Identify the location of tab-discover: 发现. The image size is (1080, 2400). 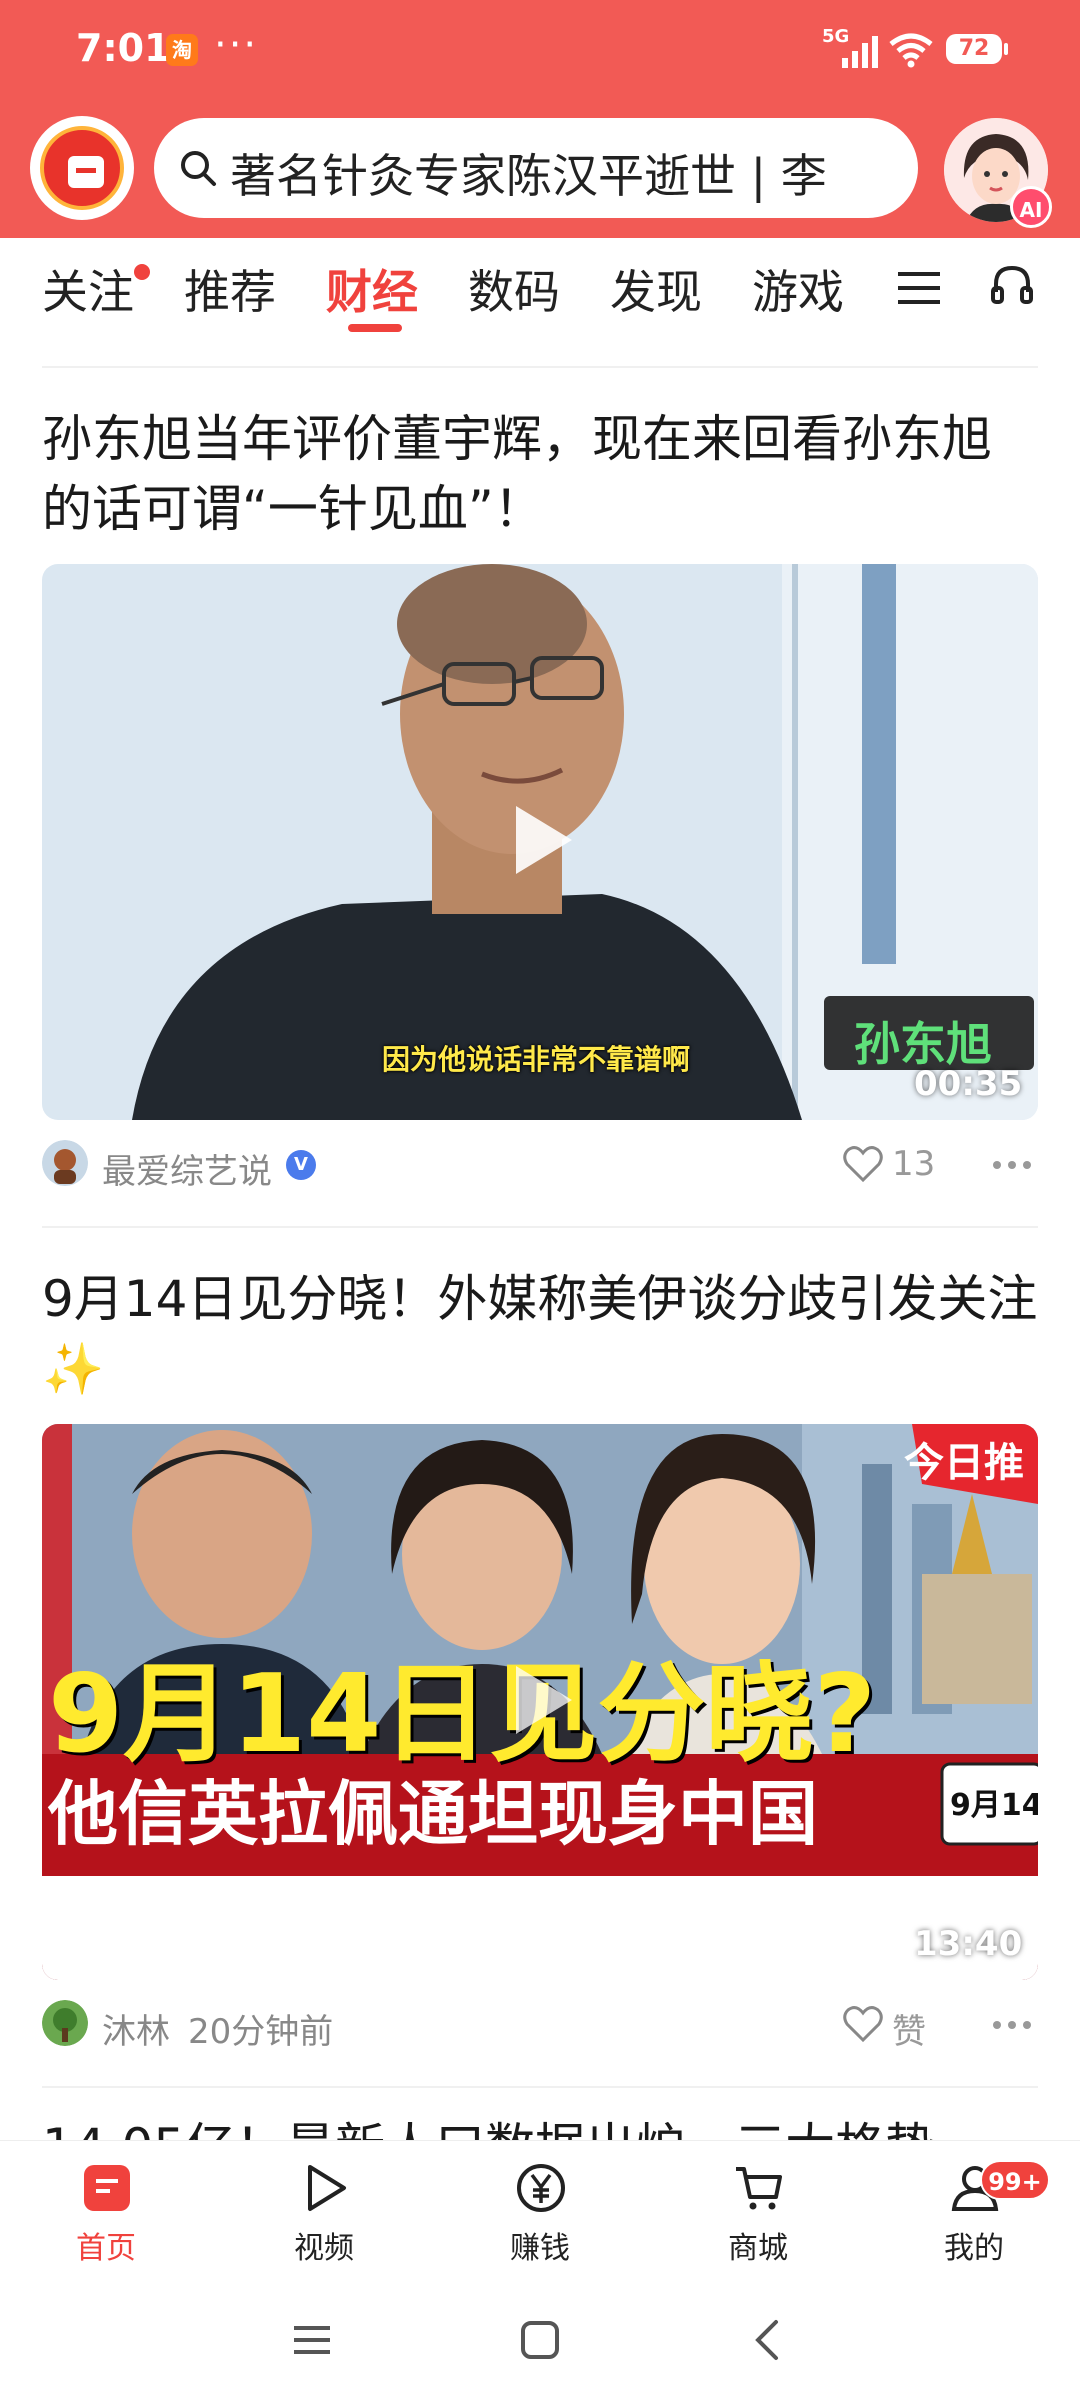
(656, 289).